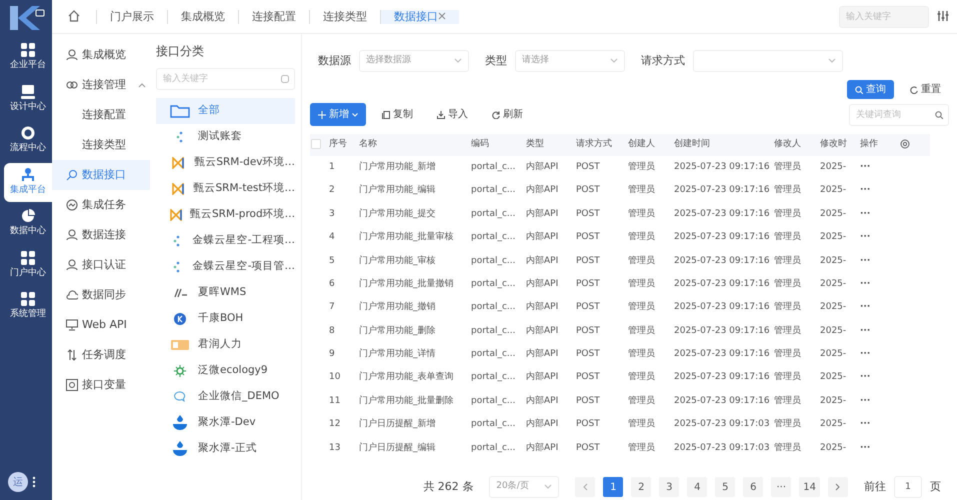 The image size is (957, 500). Describe the element at coordinates (101, 295) in the screenshot. I see `menu-item: 数据同步` at that location.